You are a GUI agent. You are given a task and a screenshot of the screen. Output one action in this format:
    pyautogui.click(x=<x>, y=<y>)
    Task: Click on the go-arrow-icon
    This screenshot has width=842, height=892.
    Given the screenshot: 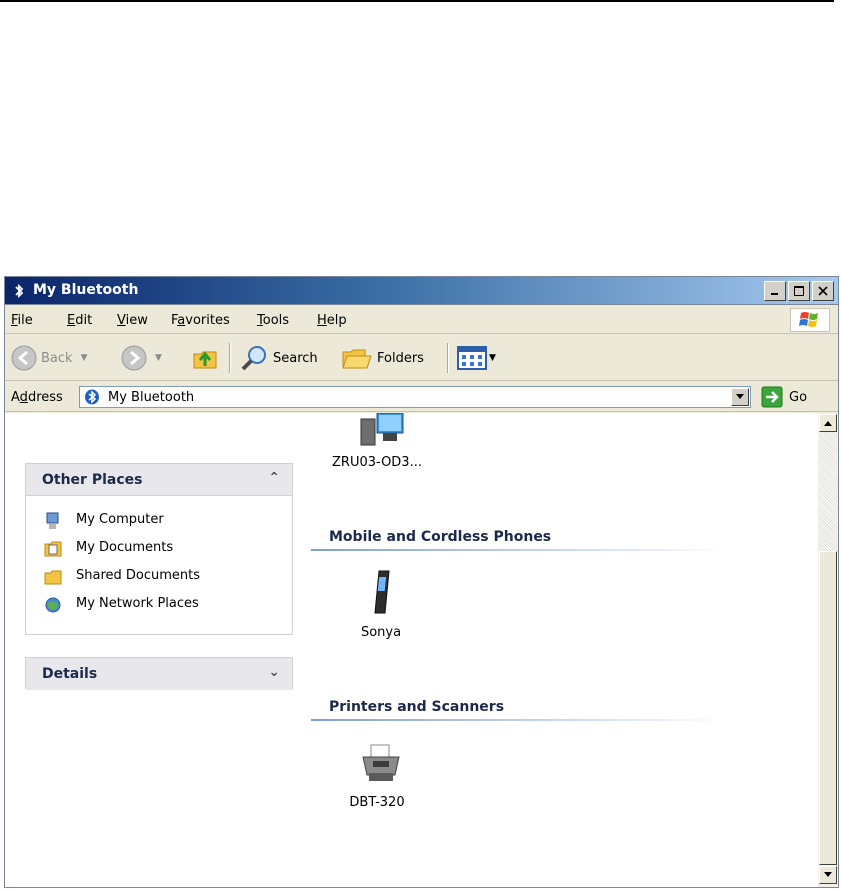 What is the action you would take?
    pyautogui.click(x=772, y=397)
    